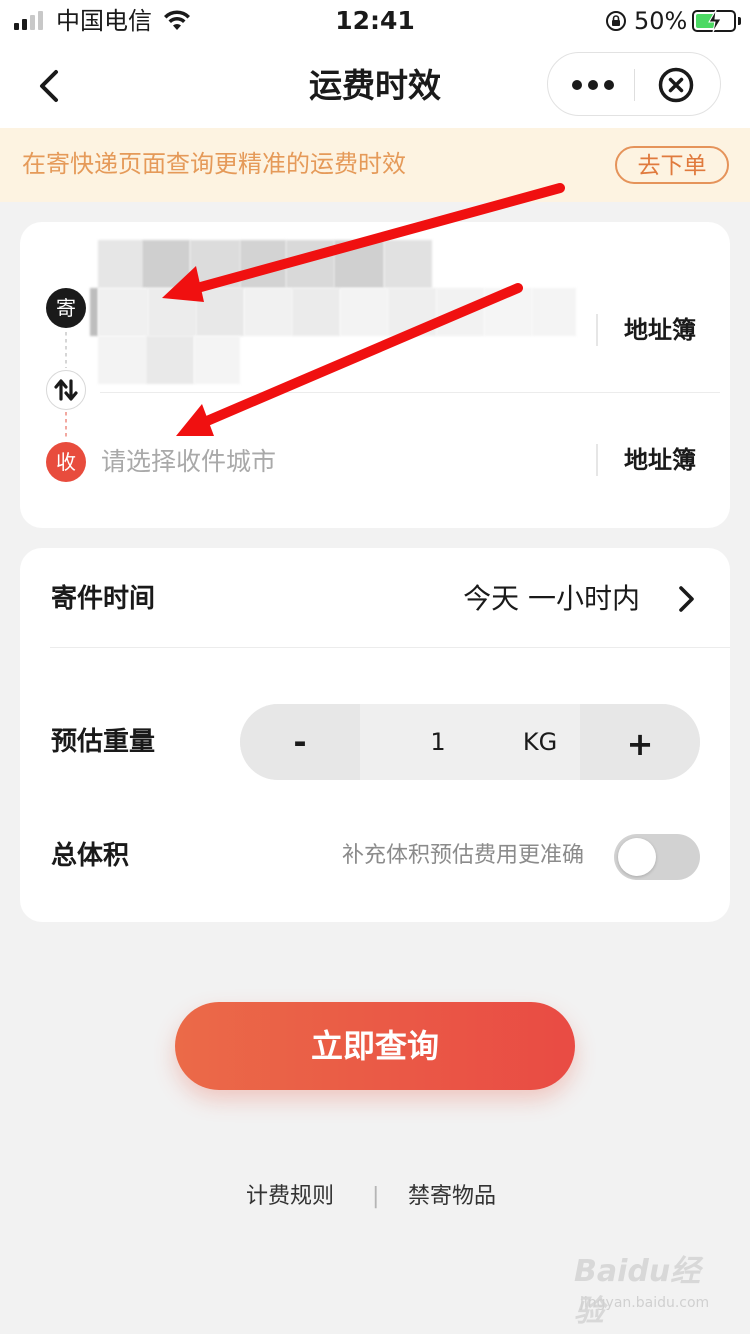 The height and width of the screenshot is (1334, 750). What do you see at coordinates (66, 390) in the screenshot?
I see `swap-arrows-icon` at bounding box center [66, 390].